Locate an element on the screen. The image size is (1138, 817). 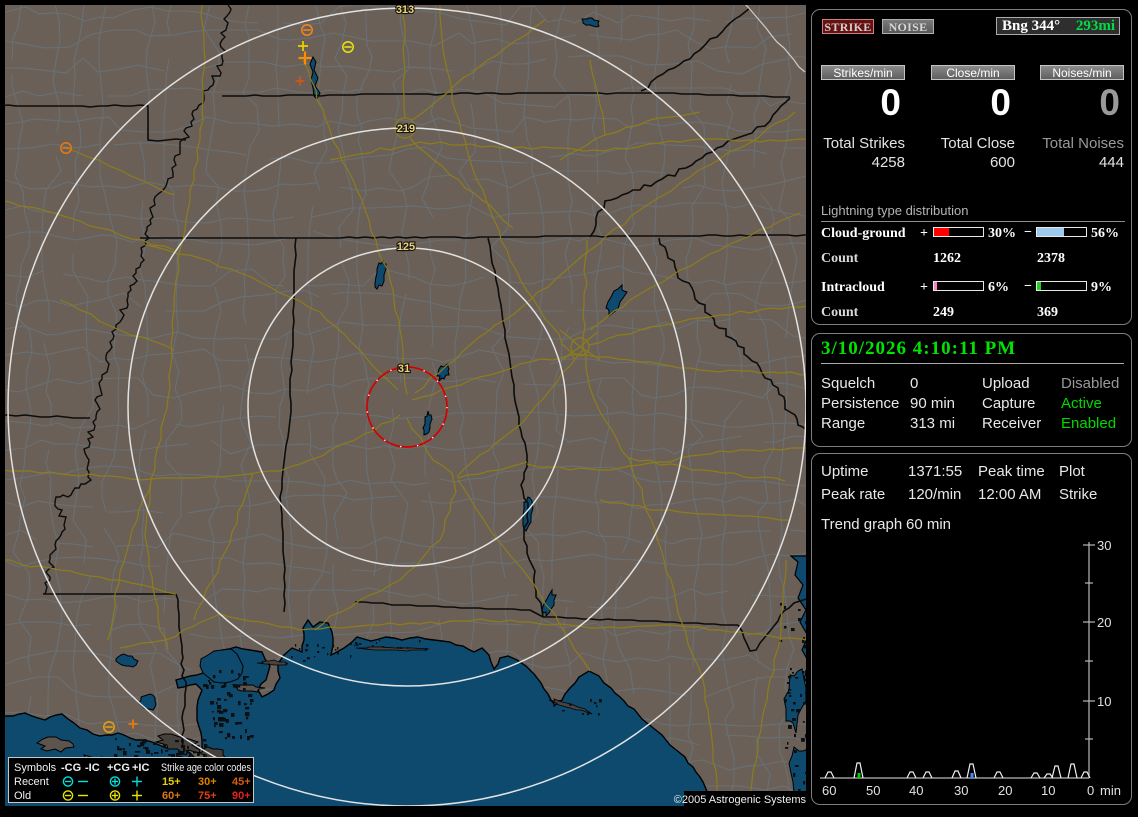
svg-text: 30+ is located at coordinates (207, 782).